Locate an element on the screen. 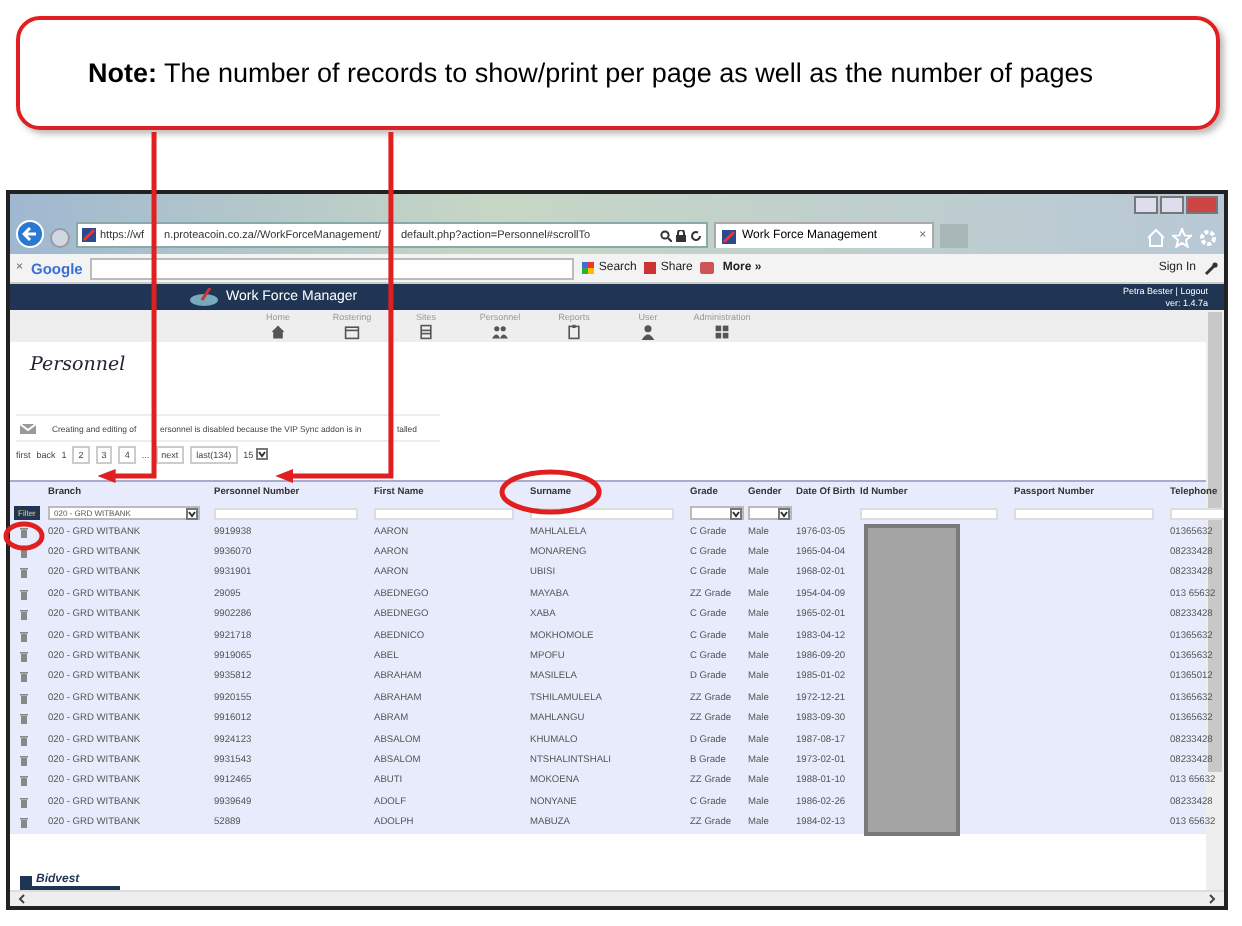 The width and height of the screenshot is (1242, 926). forward-button is located at coordinates (60, 238).